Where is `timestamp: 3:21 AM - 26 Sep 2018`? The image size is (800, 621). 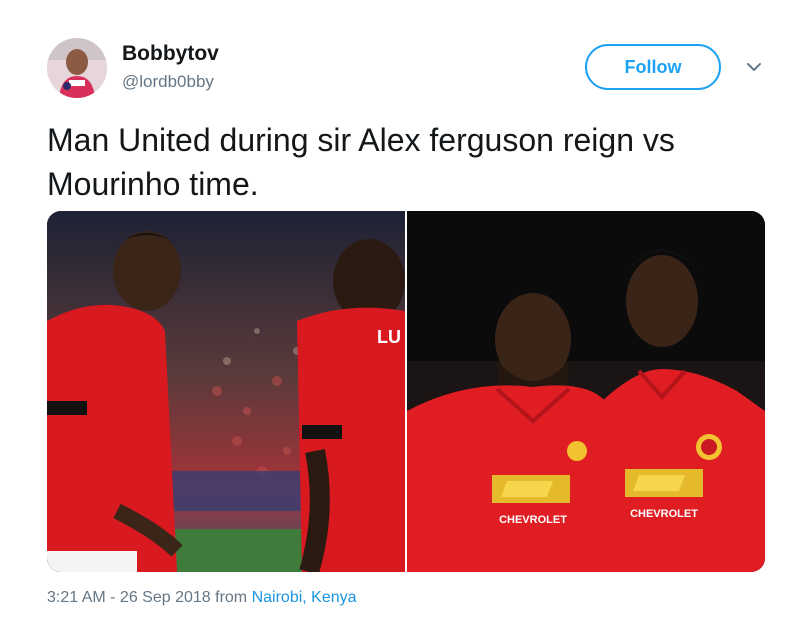 timestamp: 3:21 AM - 26 Sep 2018 is located at coordinates (129, 597).